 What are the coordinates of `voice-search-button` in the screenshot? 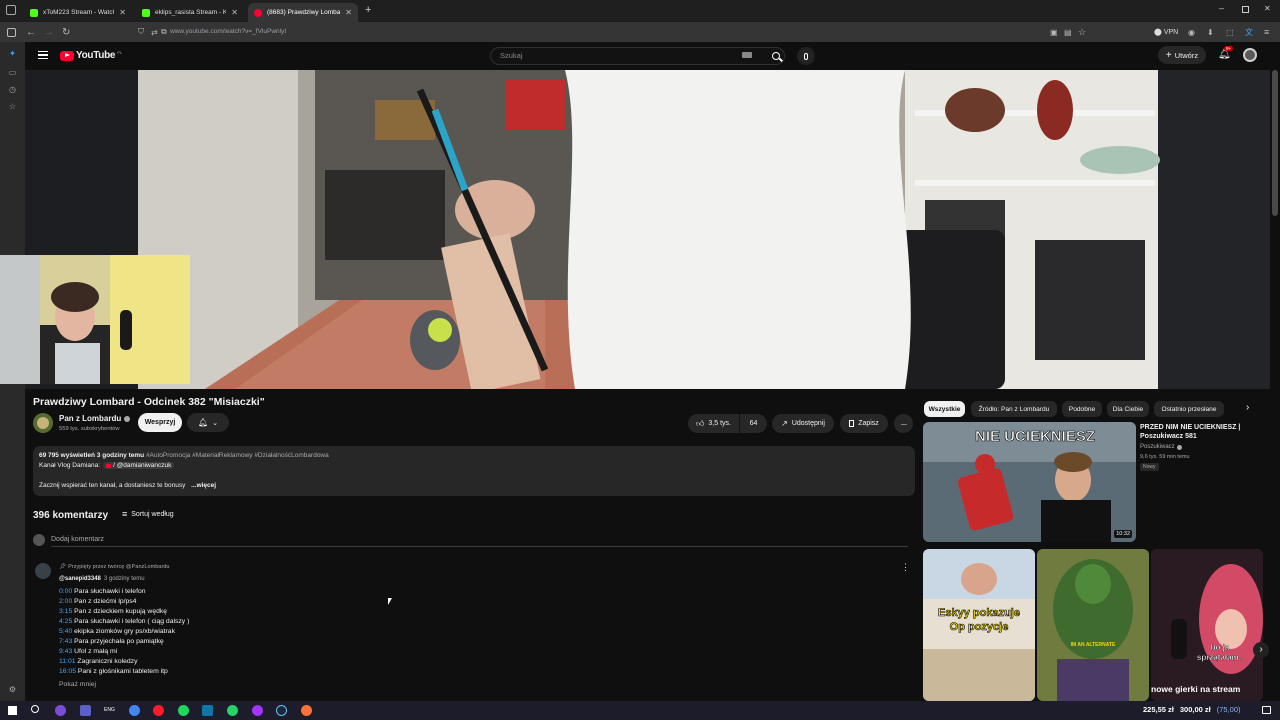 It's located at (806, 56).